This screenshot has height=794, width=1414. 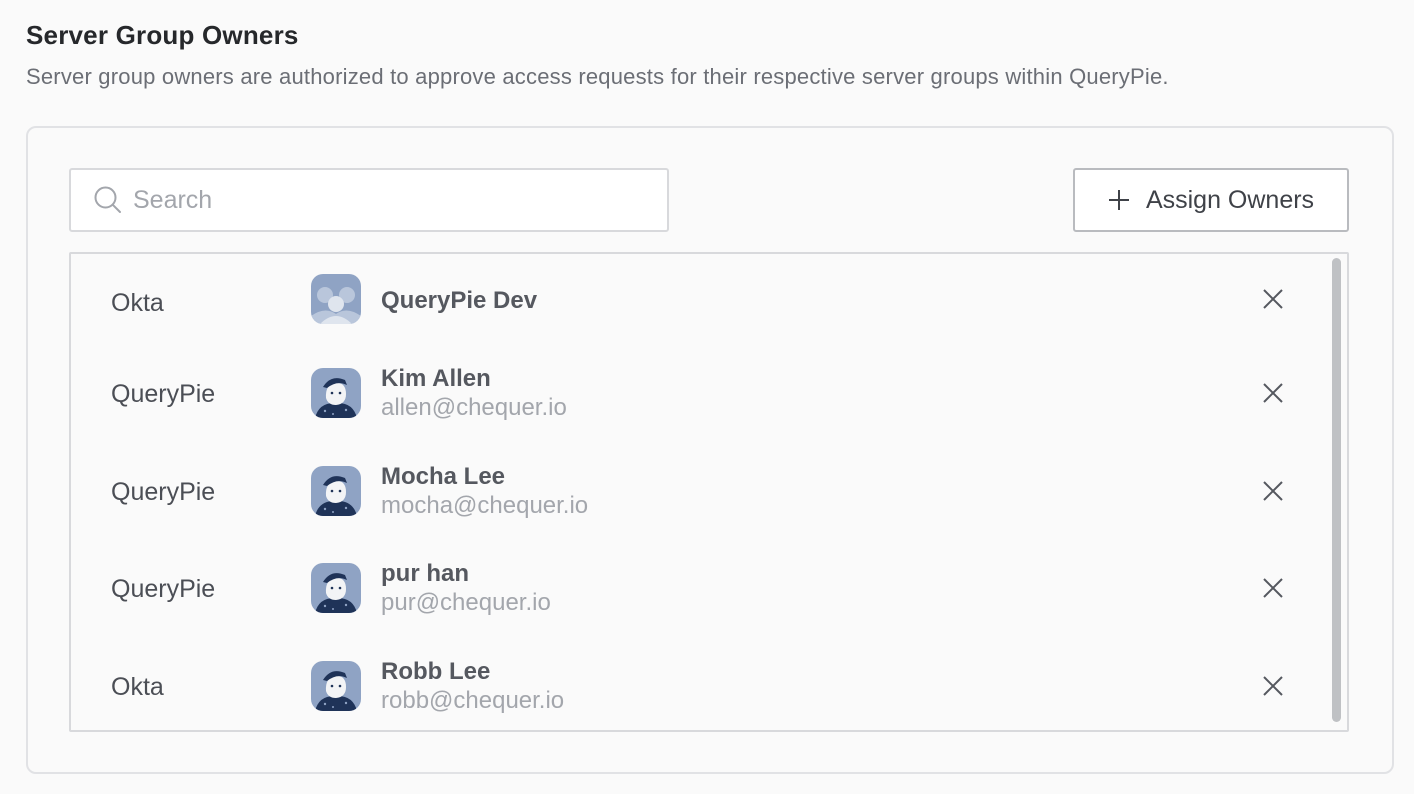 I want to click on owner-name: Mocha Lee, so click(x=443, y=476).